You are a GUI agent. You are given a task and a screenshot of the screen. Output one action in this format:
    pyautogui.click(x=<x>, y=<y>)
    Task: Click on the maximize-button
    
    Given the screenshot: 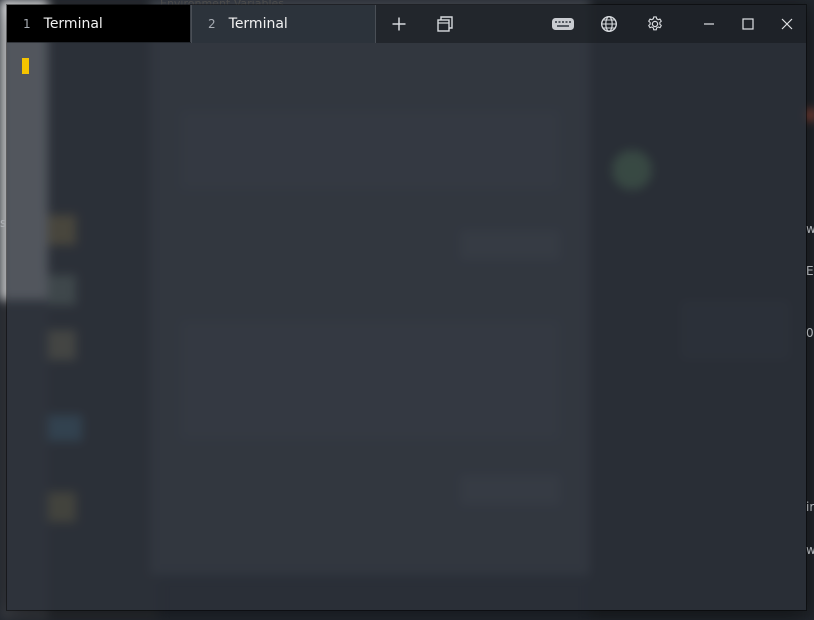 What is the action you would take?
    pyautogui.click(x=748, y=24)
    